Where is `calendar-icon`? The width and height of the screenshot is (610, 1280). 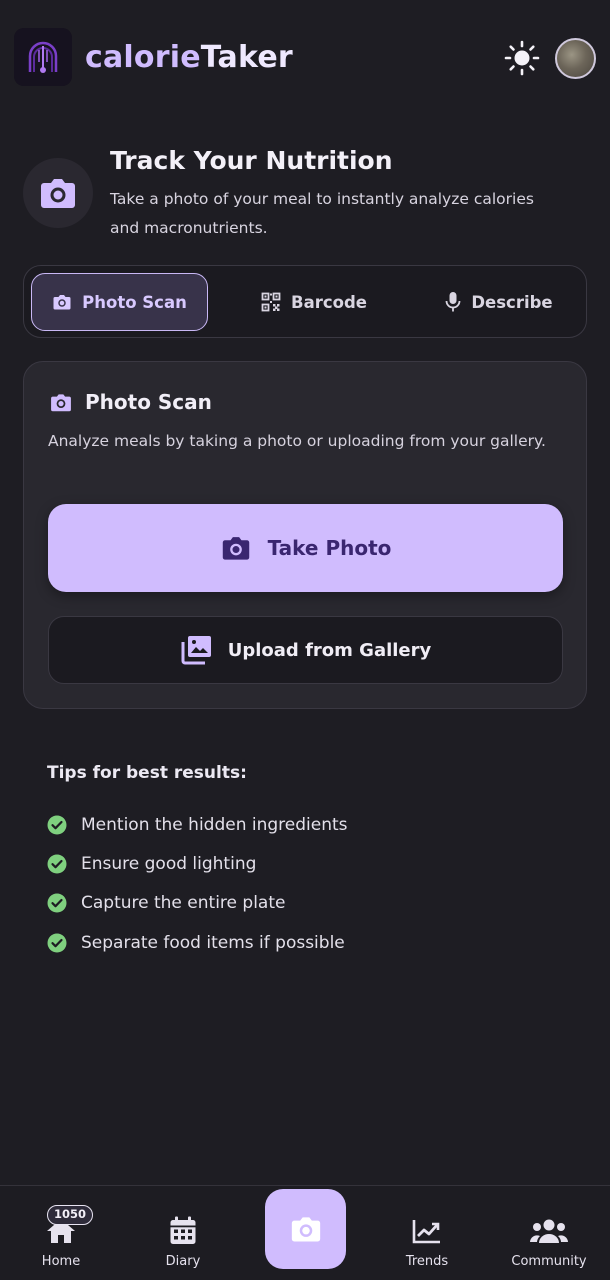
calendar-icon is located at coordinates (183, 1230).